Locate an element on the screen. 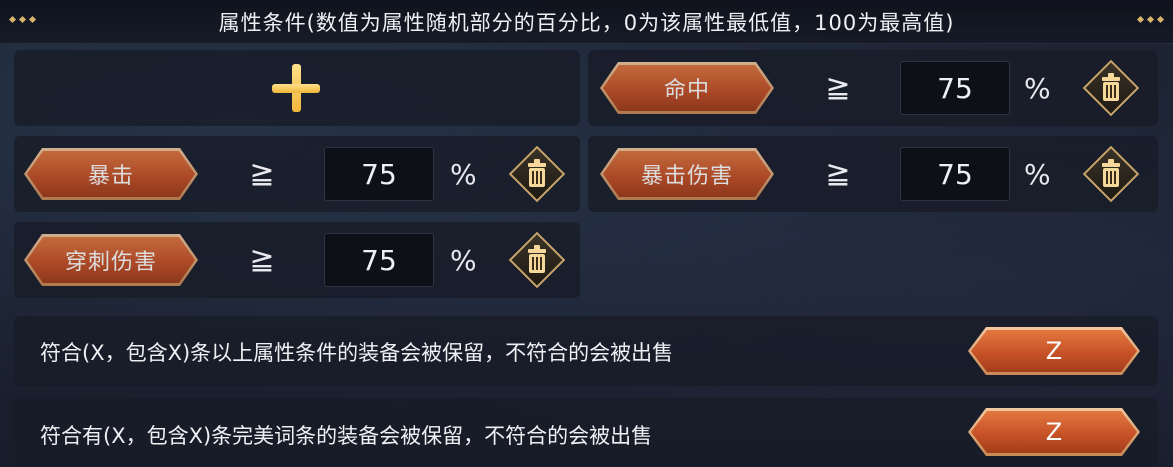 The width and height of the screenshot is (1173, 467). condition-attribute-button: 暴击伤害 is located at coordinates (687, 174).